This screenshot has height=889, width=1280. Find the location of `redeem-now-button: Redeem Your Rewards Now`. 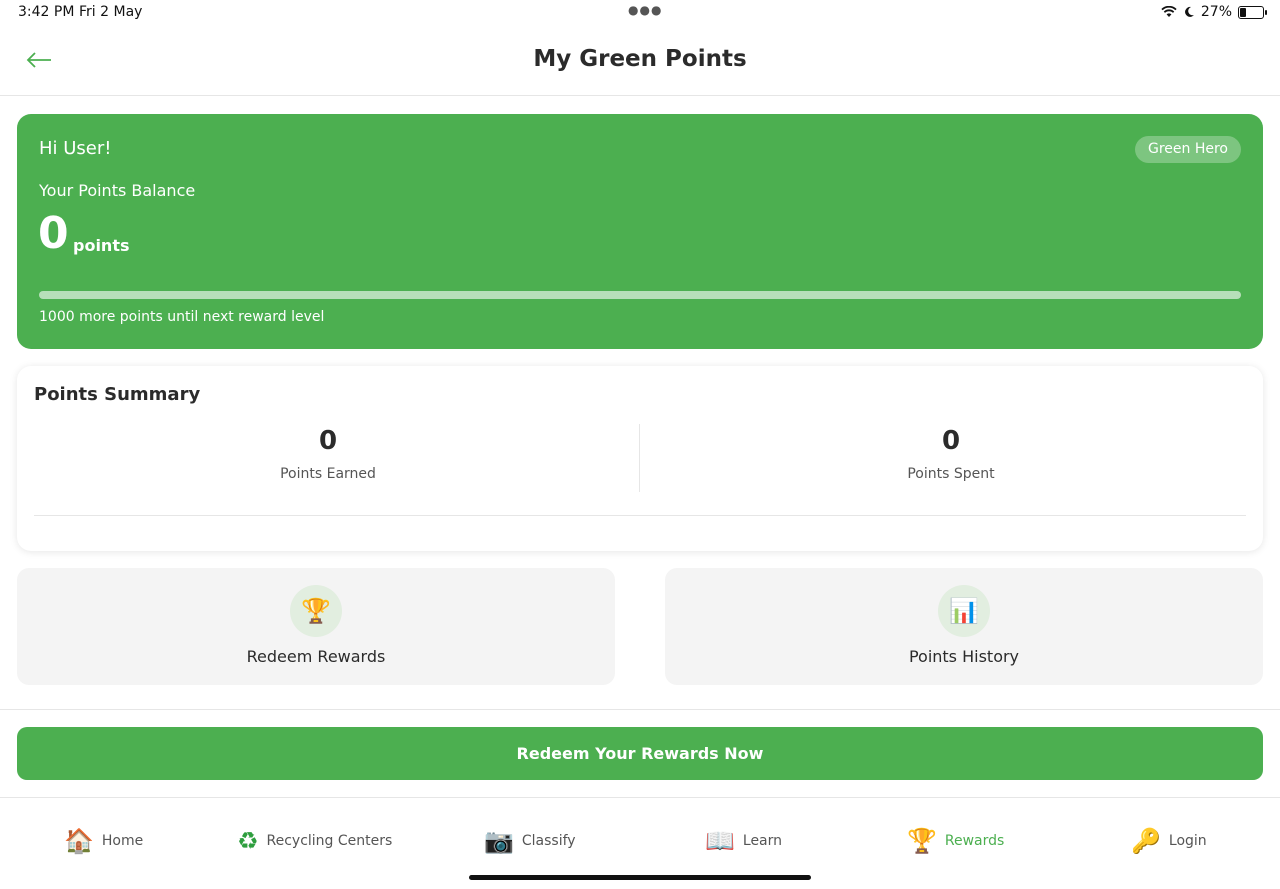

redeem-now-button: Redeem Your Rewards Now is located at coordinates (640, 753).